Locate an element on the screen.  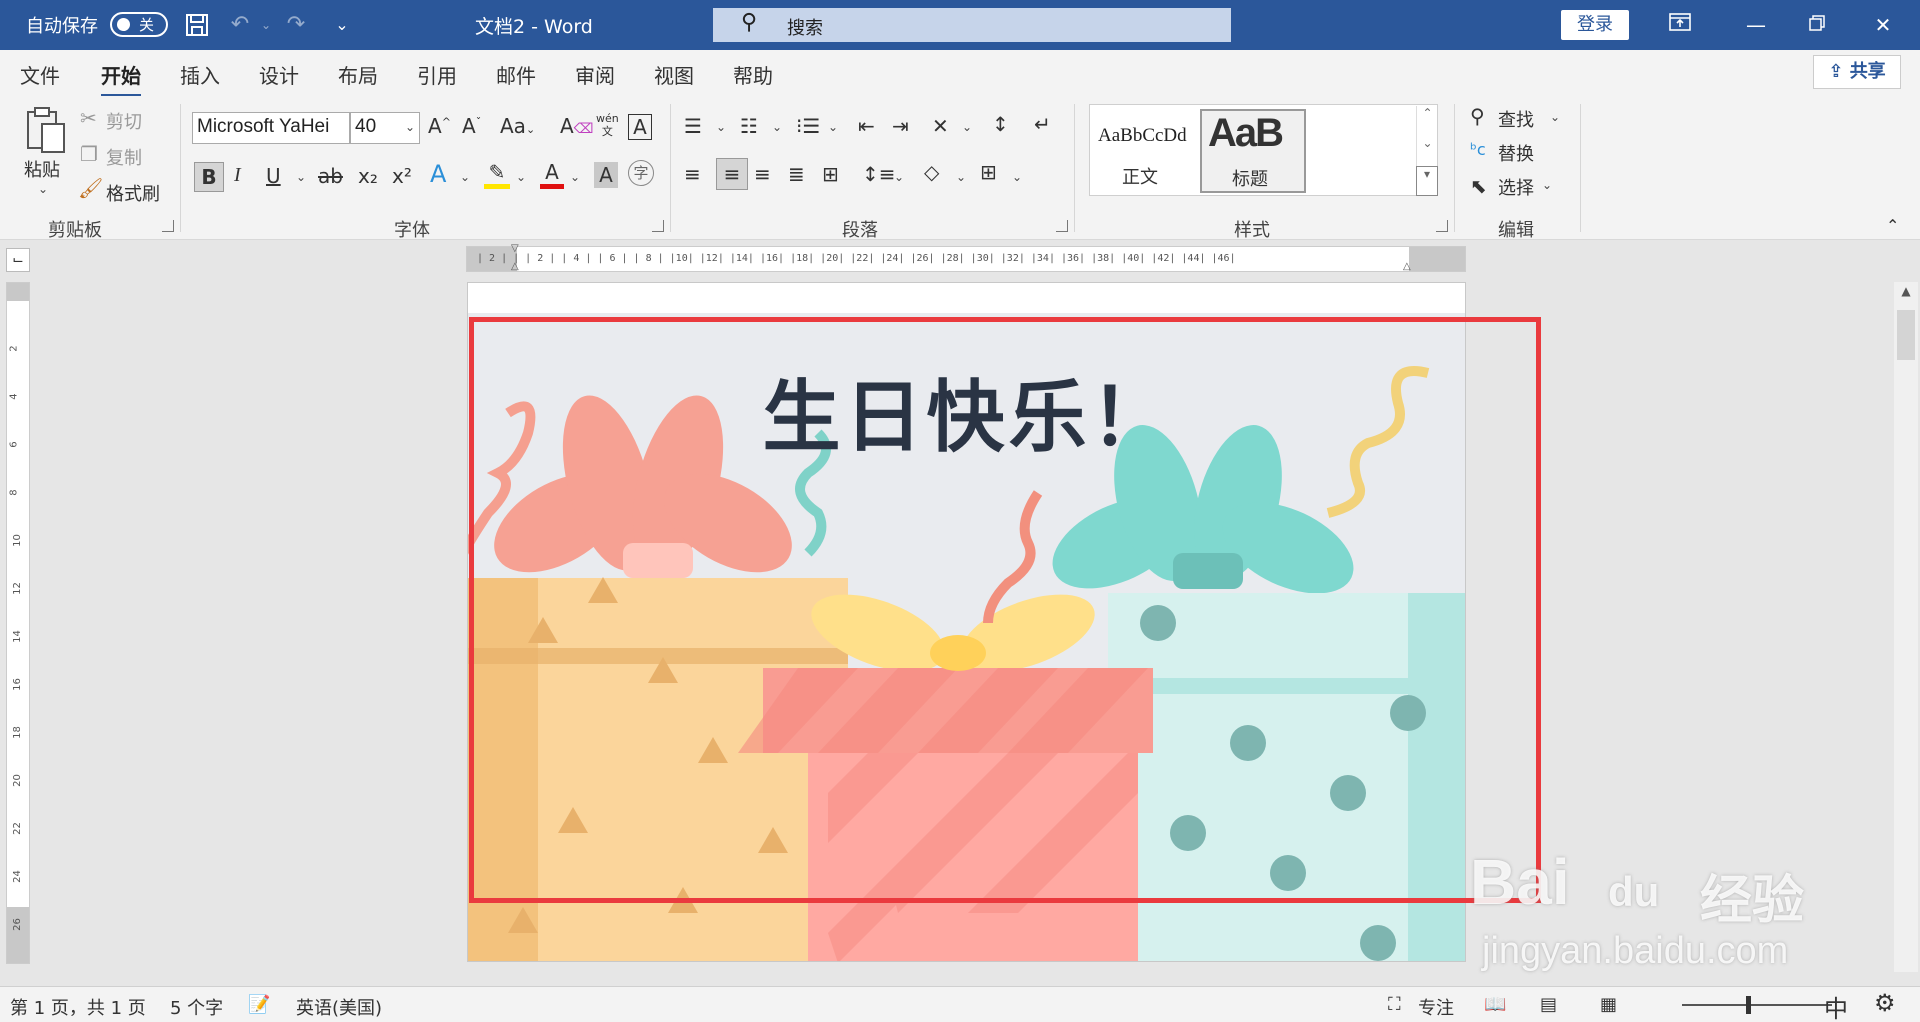
hanging-indent-marker: △ is located at coordinates (515, 266).